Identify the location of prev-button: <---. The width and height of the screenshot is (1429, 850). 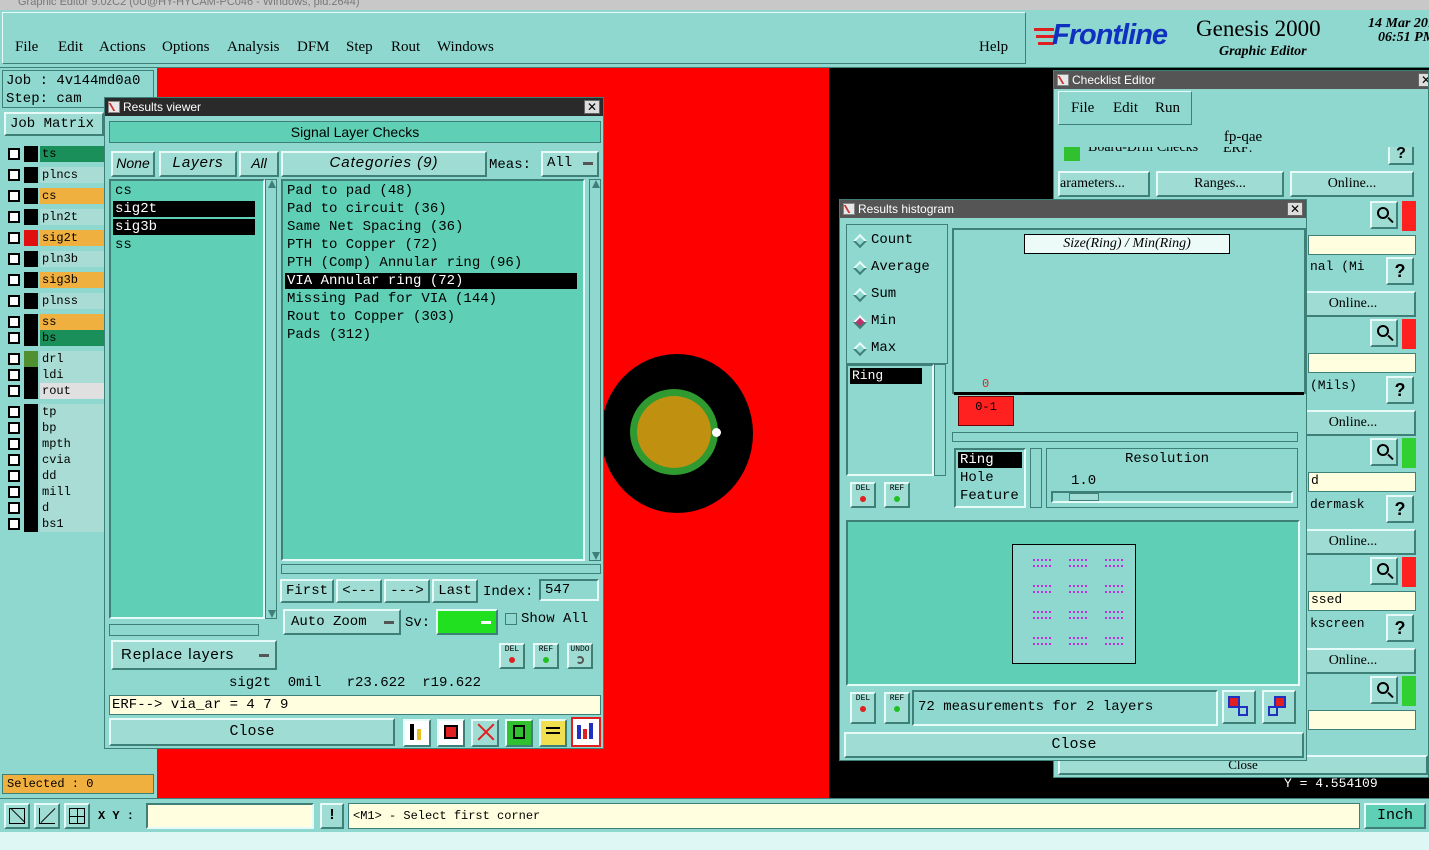
(359, 591).